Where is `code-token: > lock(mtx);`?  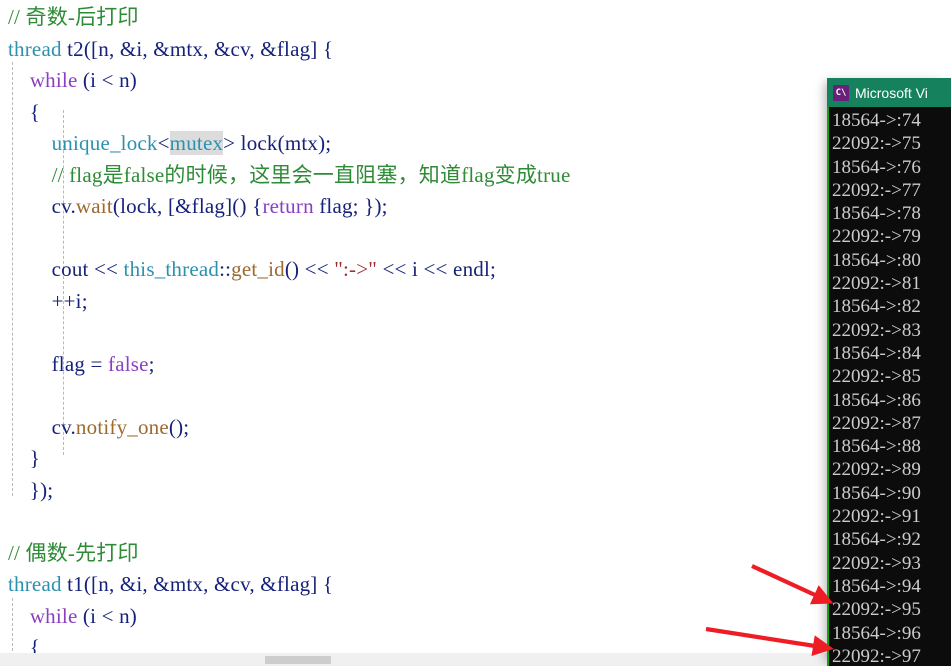
code-token: > lock(mtx); is located at coordinates (277, 143).